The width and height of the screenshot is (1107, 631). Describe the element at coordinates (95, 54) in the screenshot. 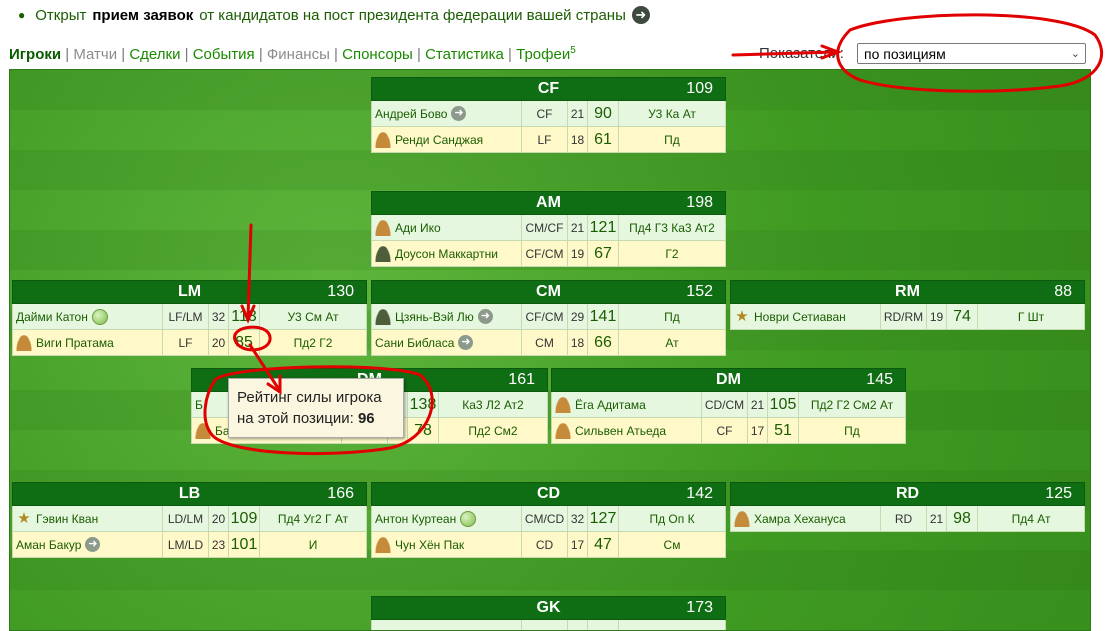

I see `tab-matches: Матчи` at that location.